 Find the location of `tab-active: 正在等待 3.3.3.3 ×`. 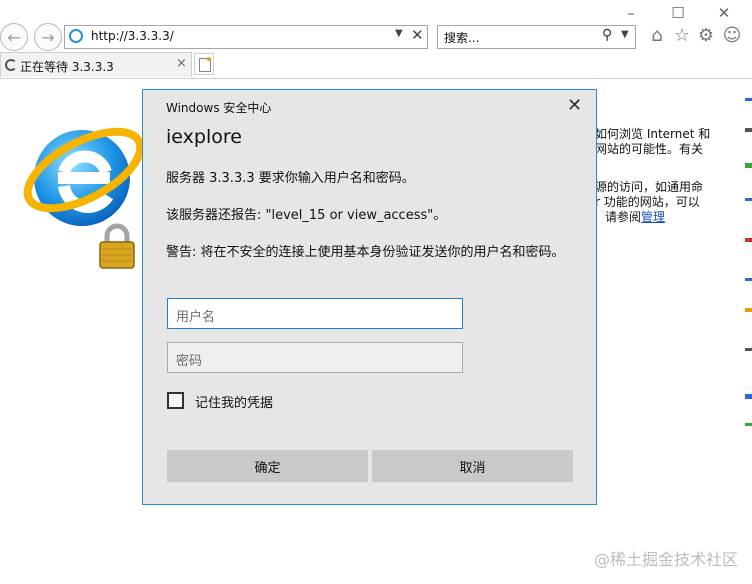

tab-active: 正在等待 3.3.3.3 × is located at coordinates (96, 64).